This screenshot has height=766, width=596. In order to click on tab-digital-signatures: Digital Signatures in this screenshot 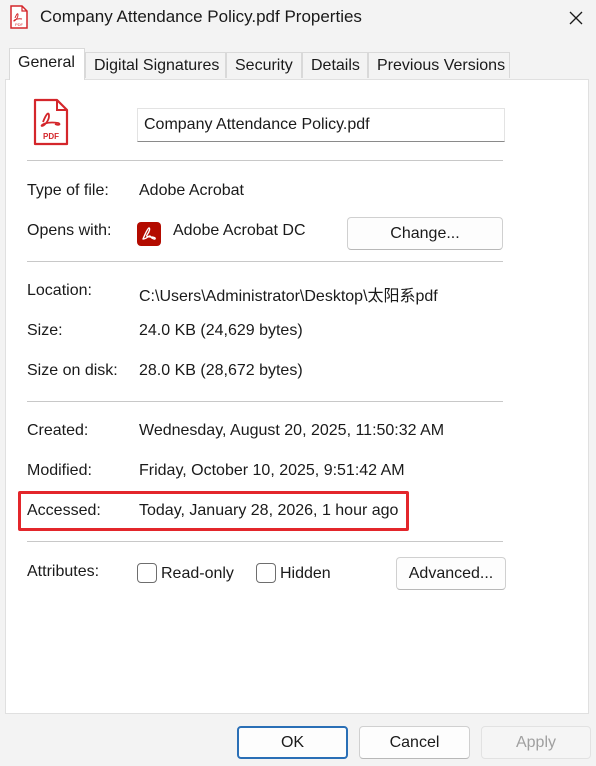, I will do `click(155, 65)`.